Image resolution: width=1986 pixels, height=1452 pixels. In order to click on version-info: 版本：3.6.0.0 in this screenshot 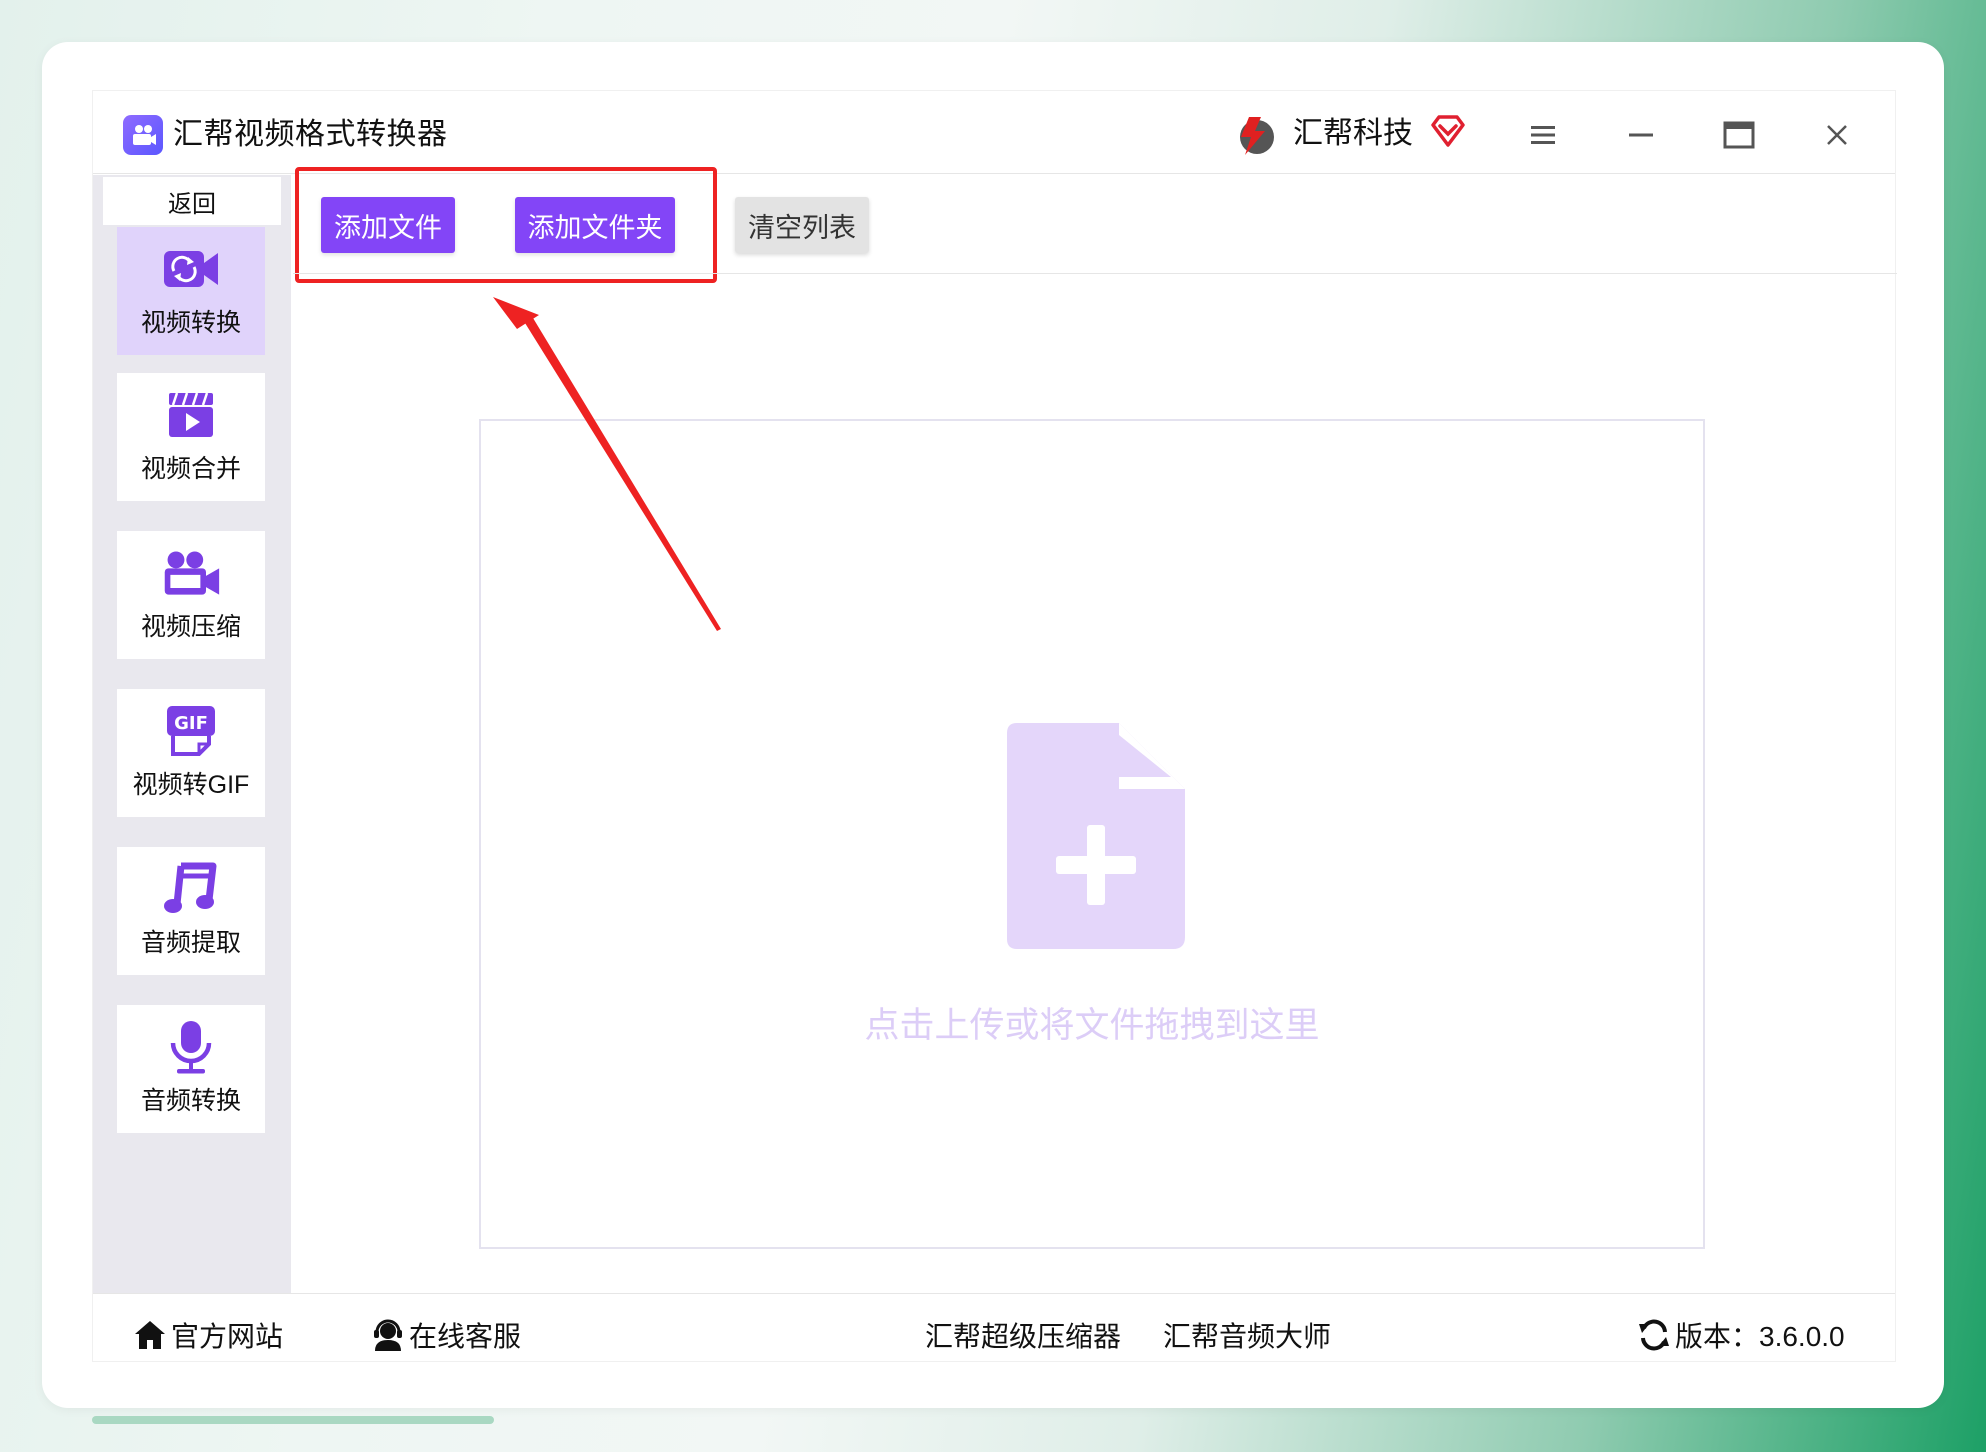, I will do `click(1741, 1335)`.